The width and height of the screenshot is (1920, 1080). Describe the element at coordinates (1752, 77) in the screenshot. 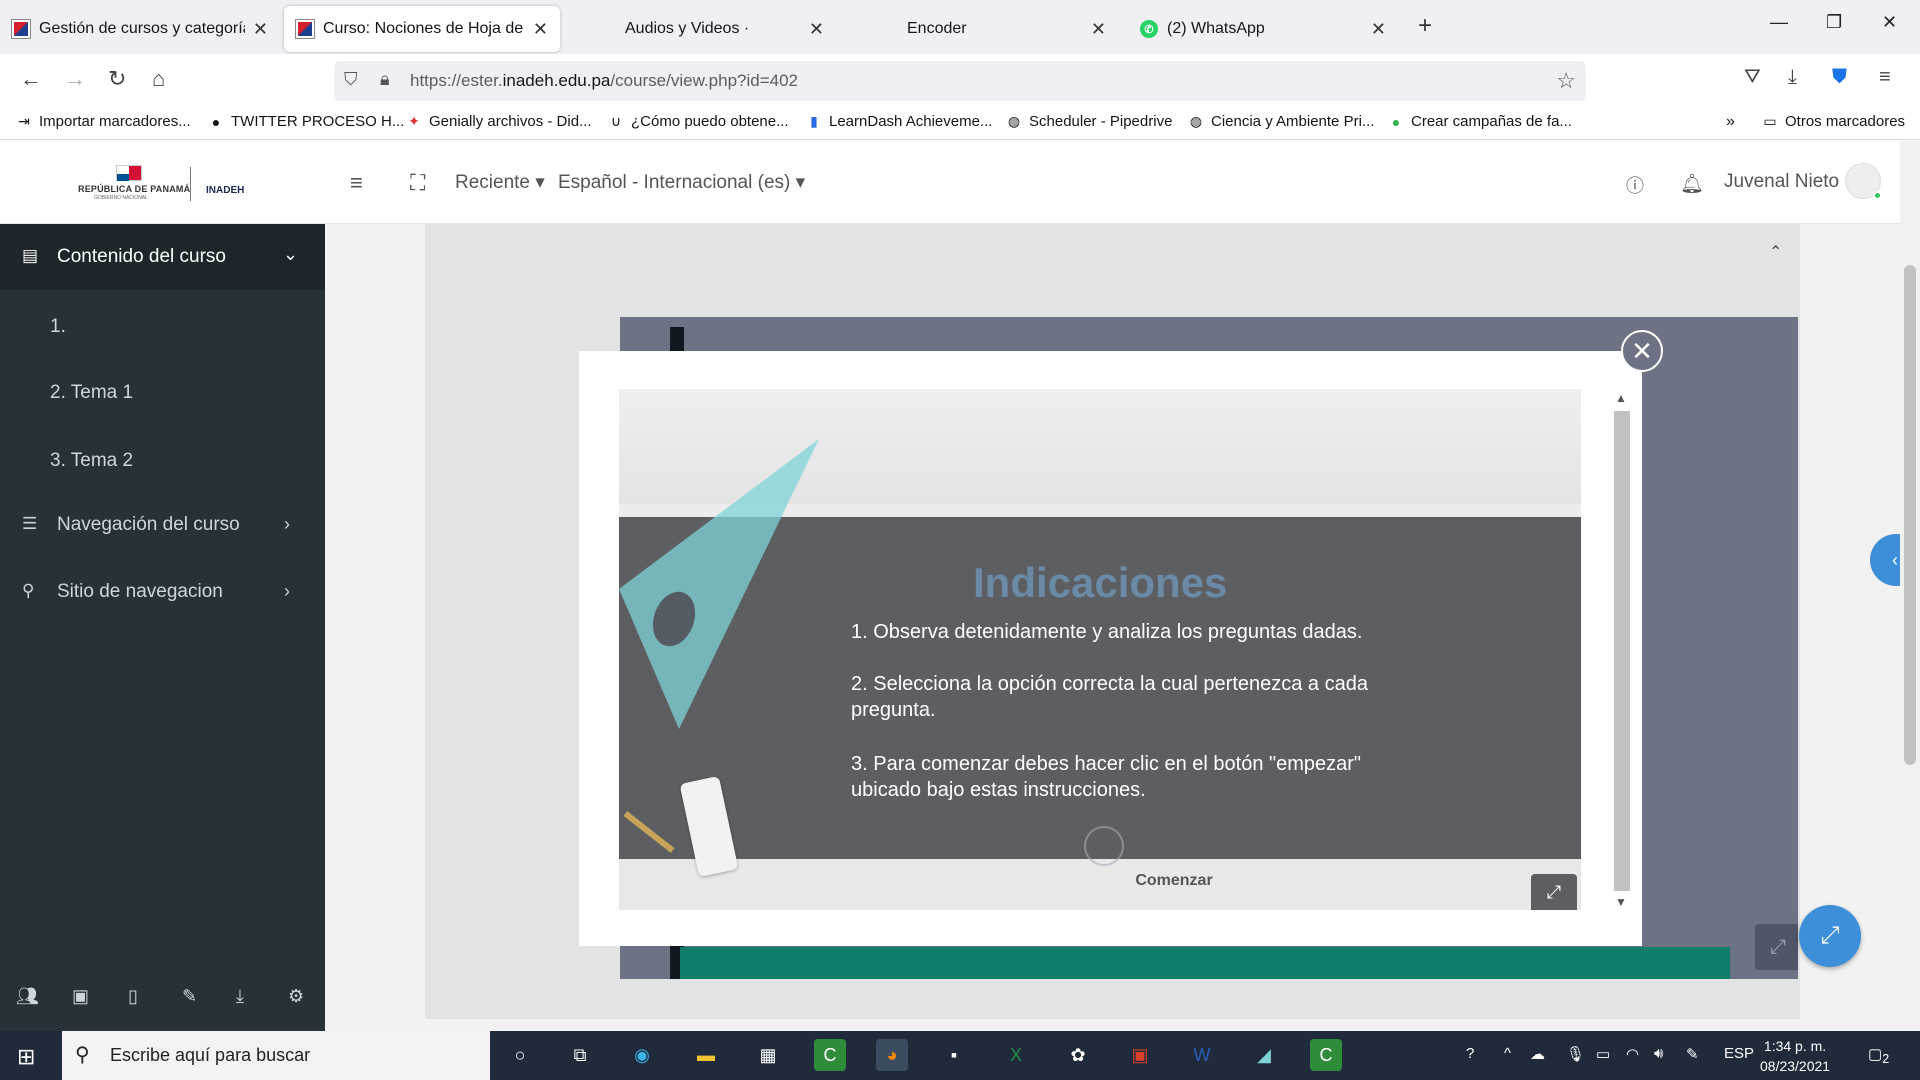

I see `pocket-icon: ⛛` at that location.